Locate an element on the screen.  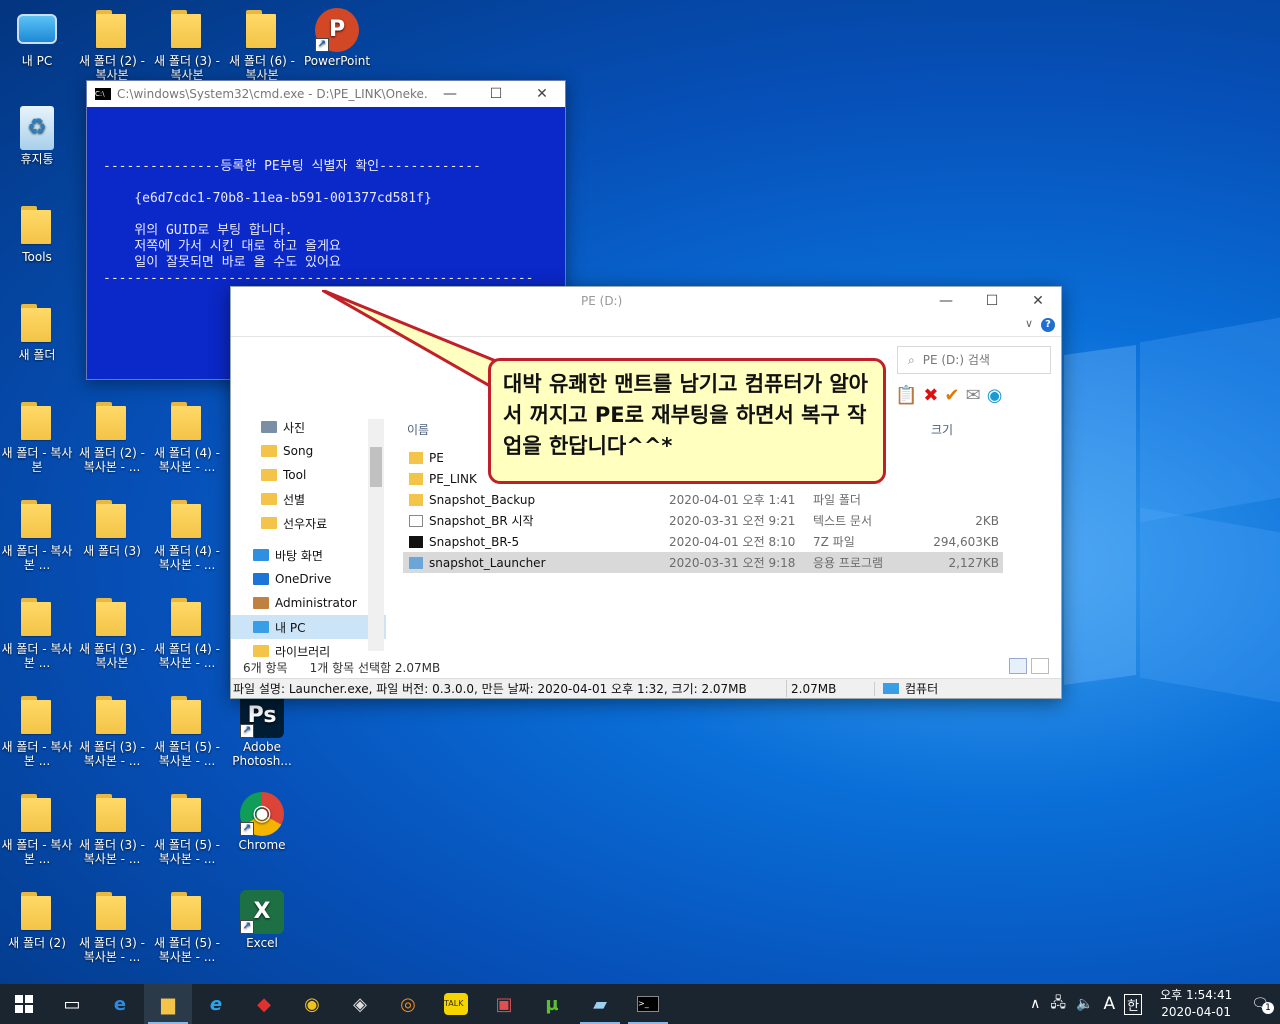
nav-item: 선별 is located at coordinates (308, 499).